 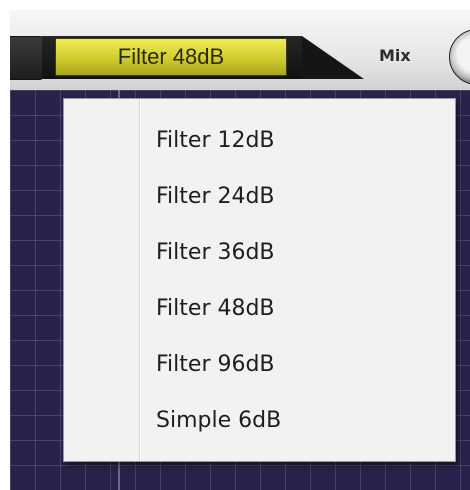 I want to click on filter-type-button: Filter 48dB, so click(x=171, y=57).